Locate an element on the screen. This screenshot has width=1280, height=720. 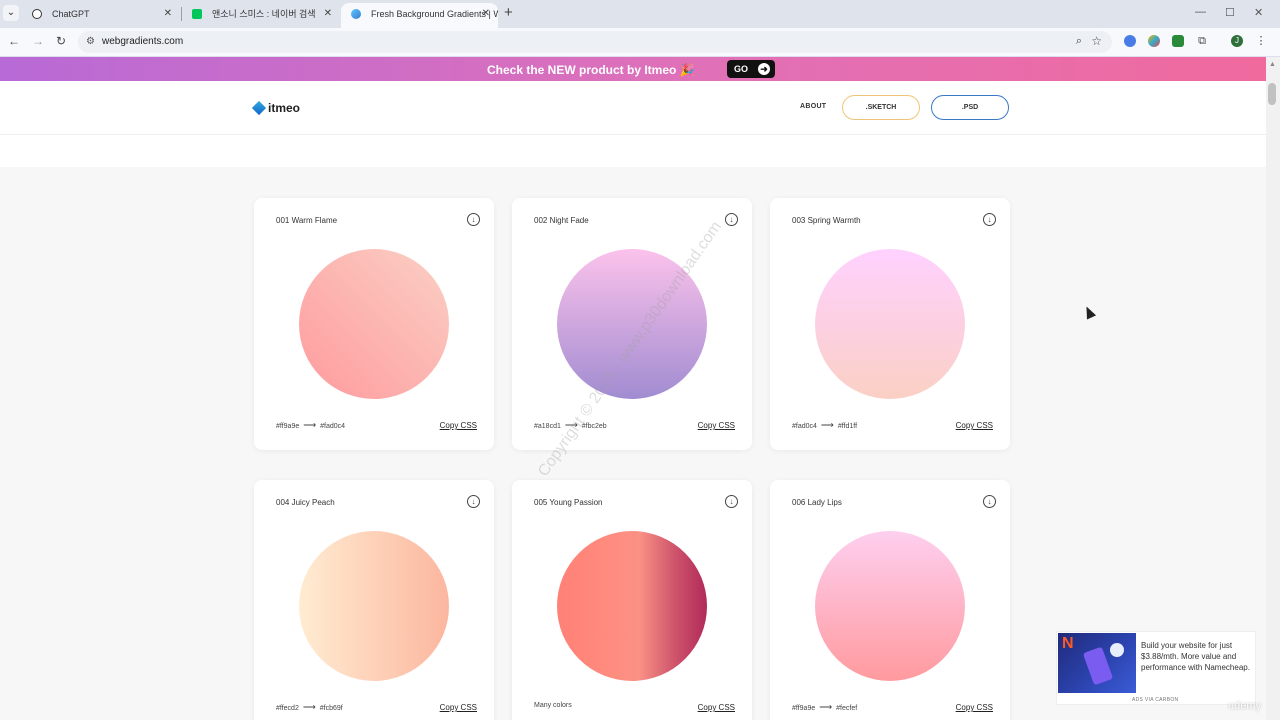
back-icon: ← is located at coordinates (14, 41).